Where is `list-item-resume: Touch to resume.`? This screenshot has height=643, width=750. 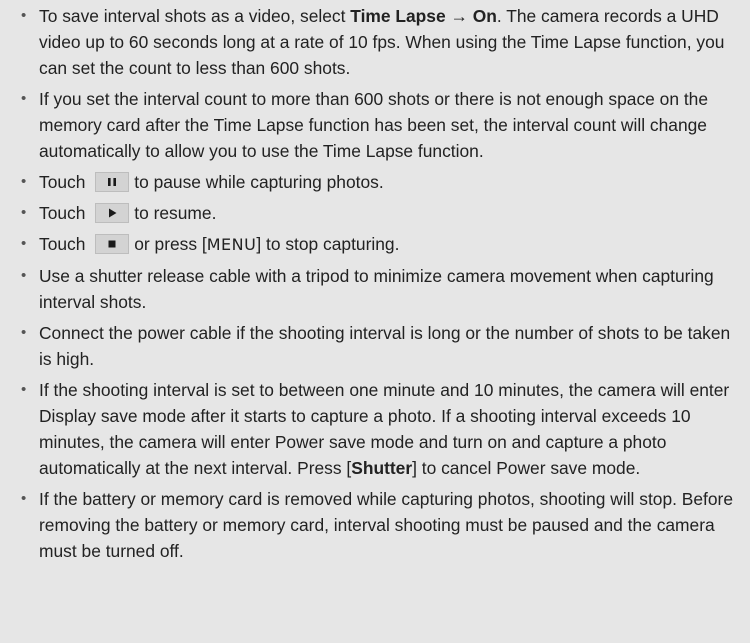
list-item-resume: Touch to resume. is located at coordinates (378, 213).